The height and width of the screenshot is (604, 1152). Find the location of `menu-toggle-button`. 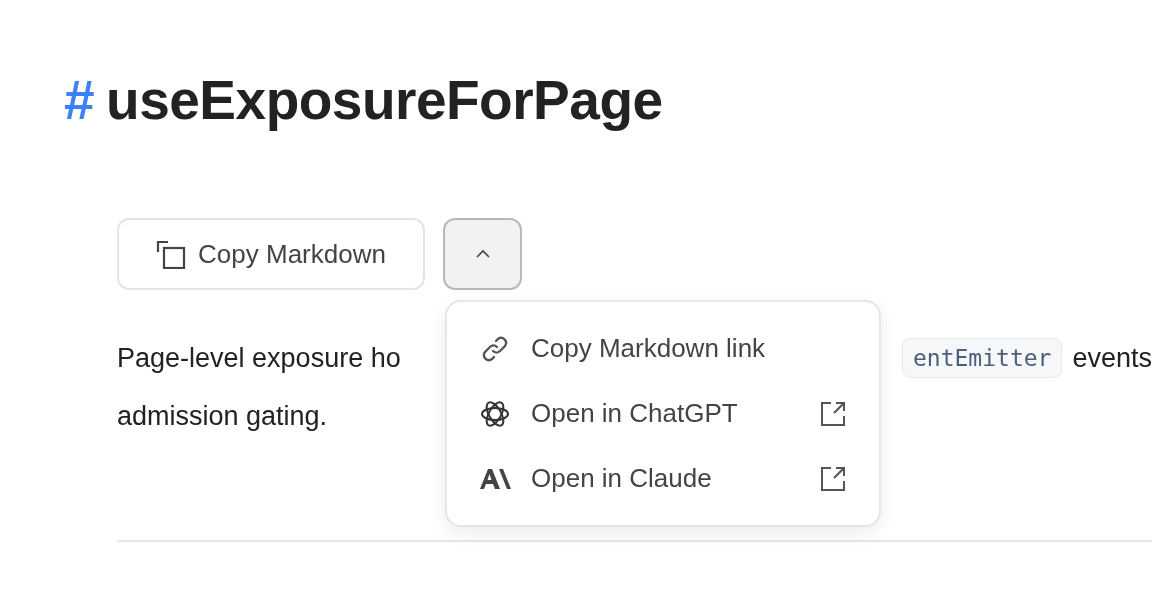

menu-toggle-button is located at coordinates (482, 254).